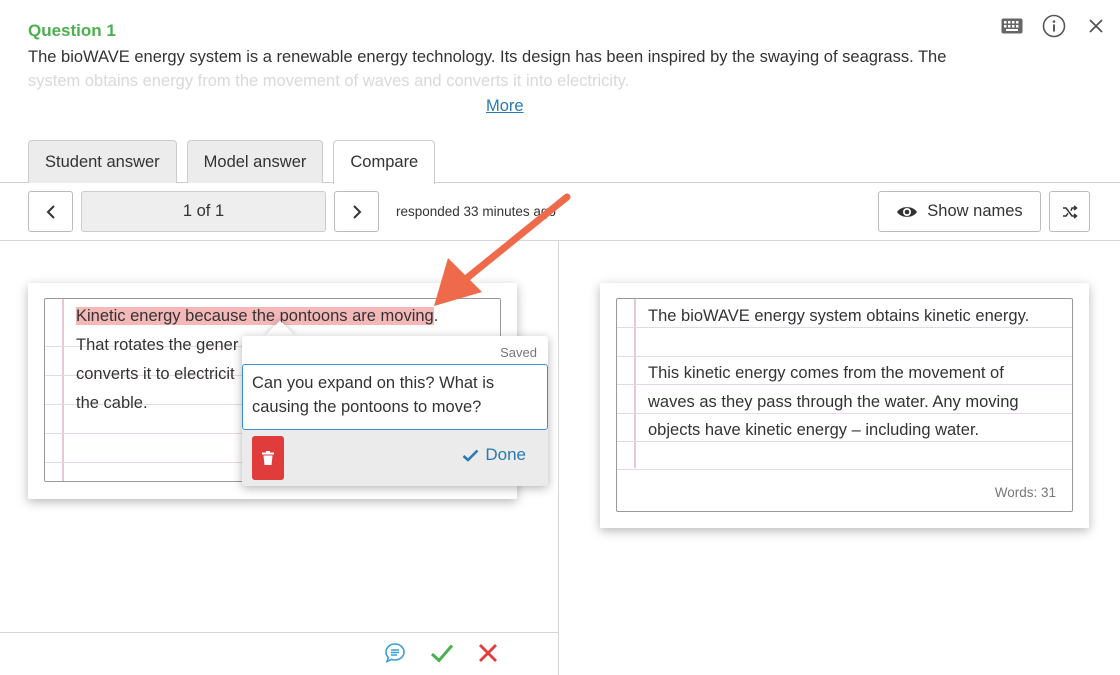  What do you see at coordinates (502, 249) in the screenshot?
I see `annotation-arrow` at bounding box center [502, 249].